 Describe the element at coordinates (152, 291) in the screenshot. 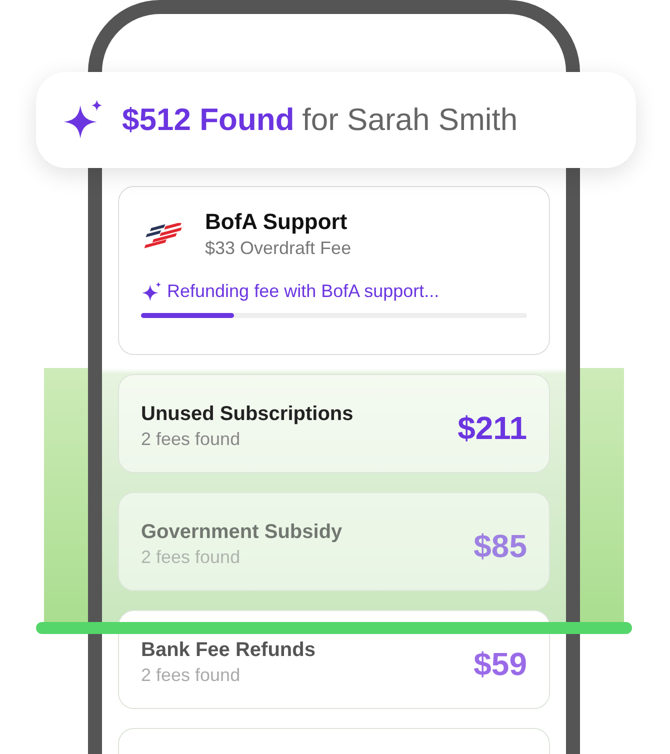

I see `sparkle-icon` at that location.